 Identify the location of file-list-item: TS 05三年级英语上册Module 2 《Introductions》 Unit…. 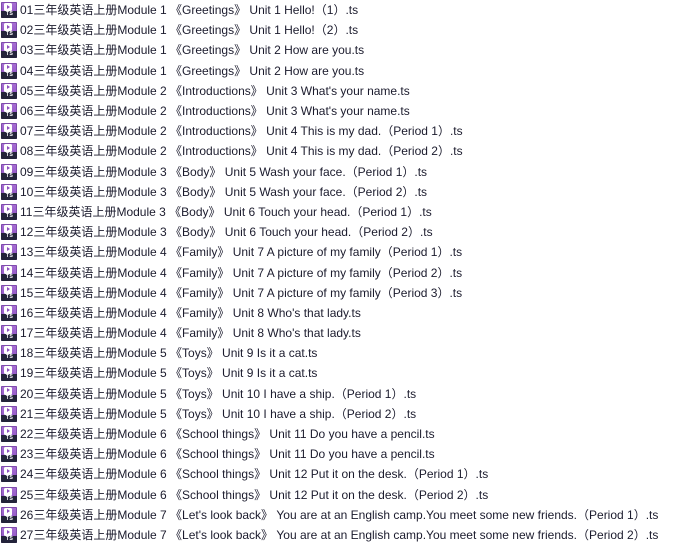
(350, 90).